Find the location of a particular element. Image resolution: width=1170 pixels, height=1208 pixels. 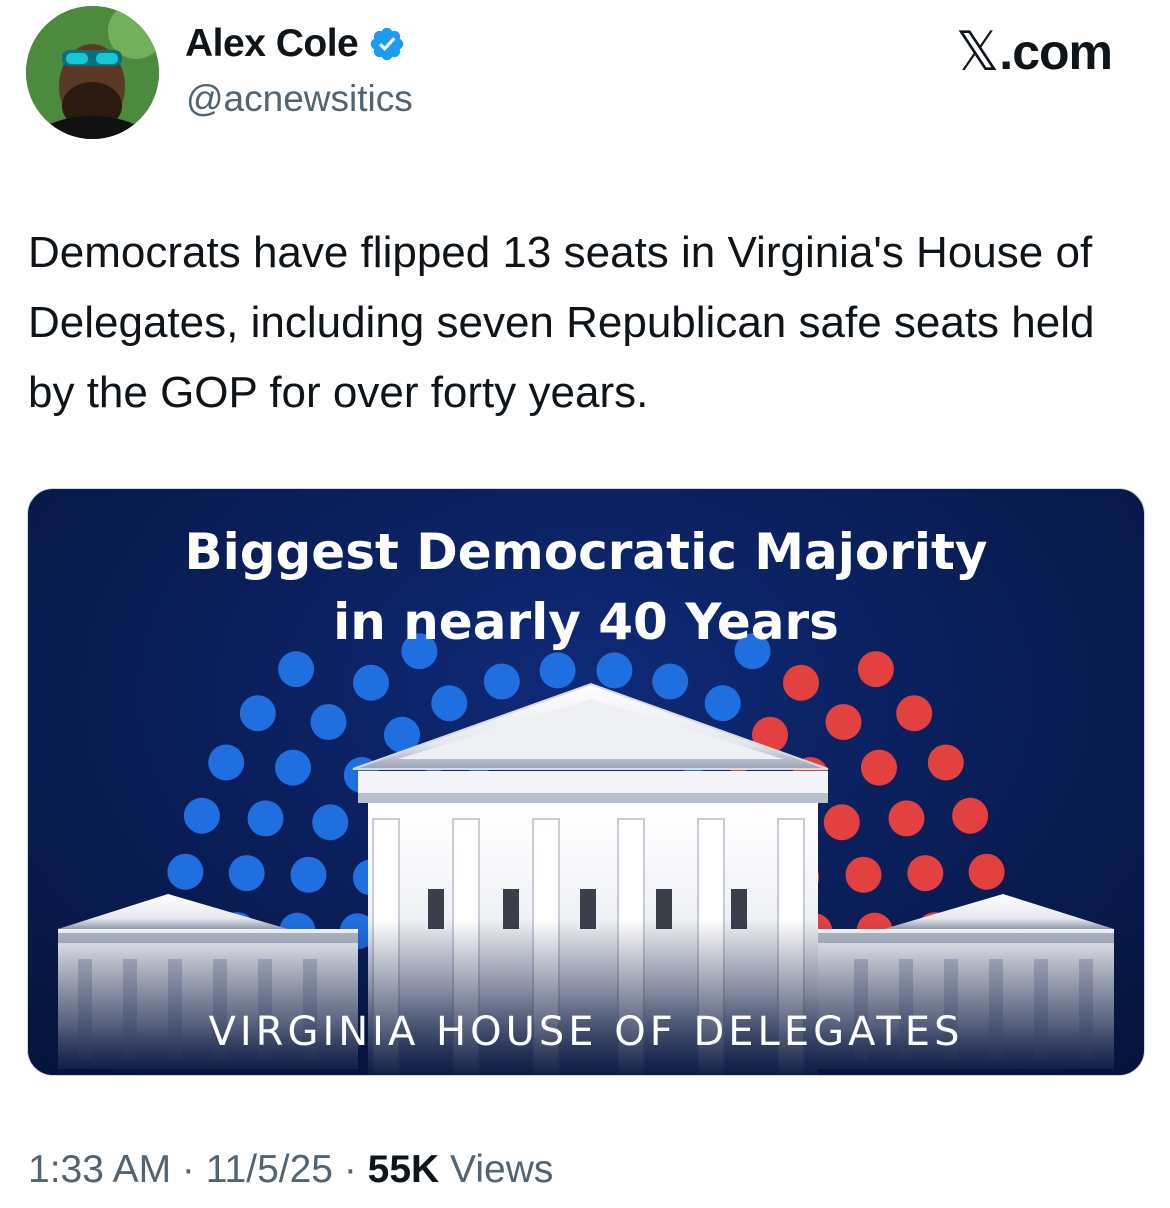

views-label: Views is located at coordinates (496, 1169).